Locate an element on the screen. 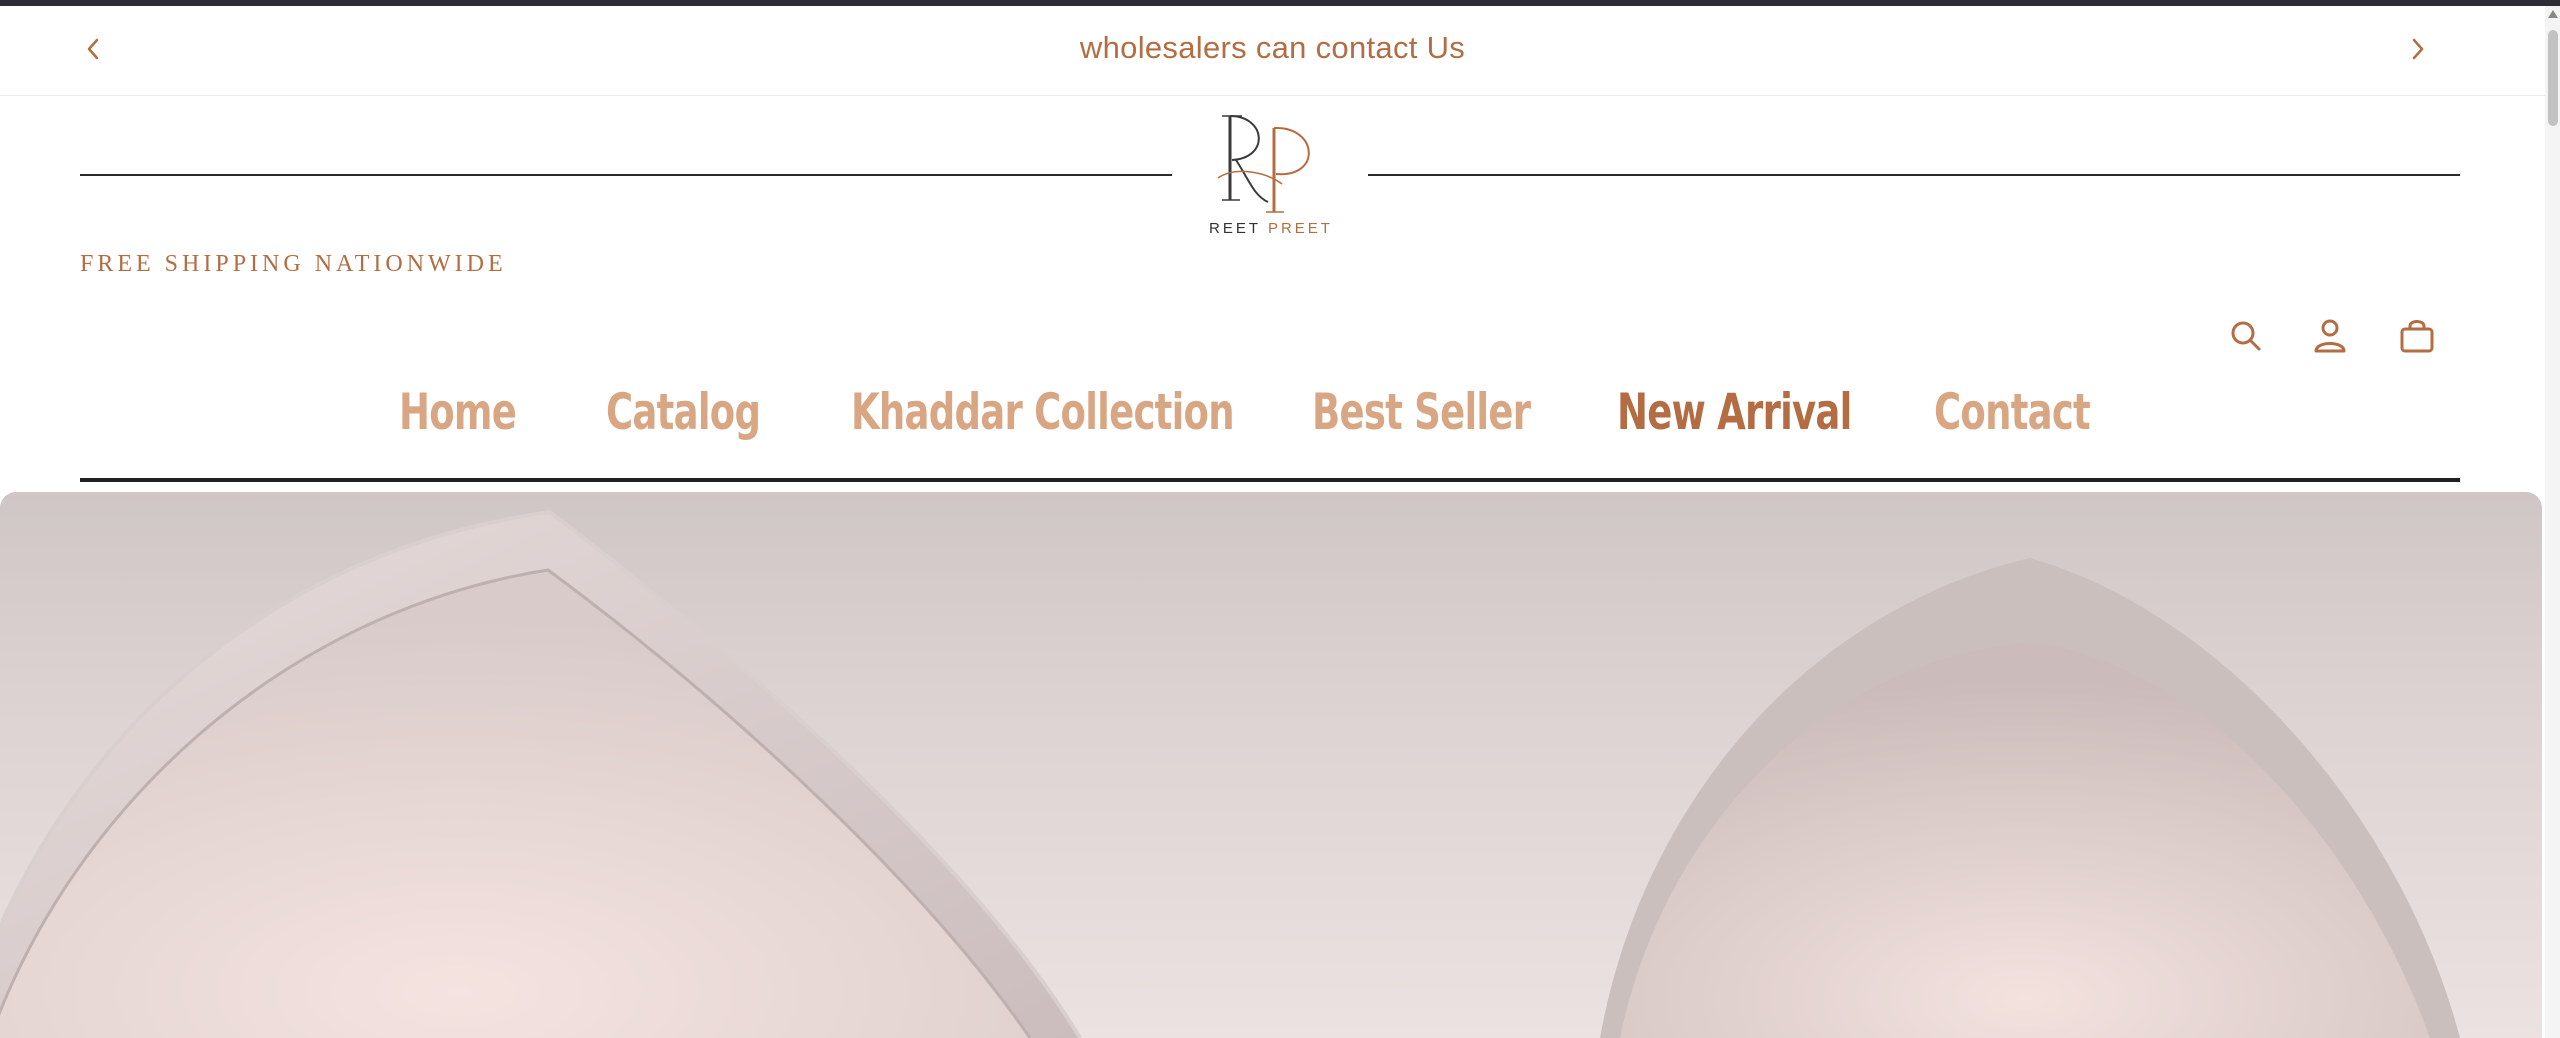 The image size is (2560, 1038). nav-item-khaddar-collection: Khaddar Collection is located at coordinates (1043, 412).